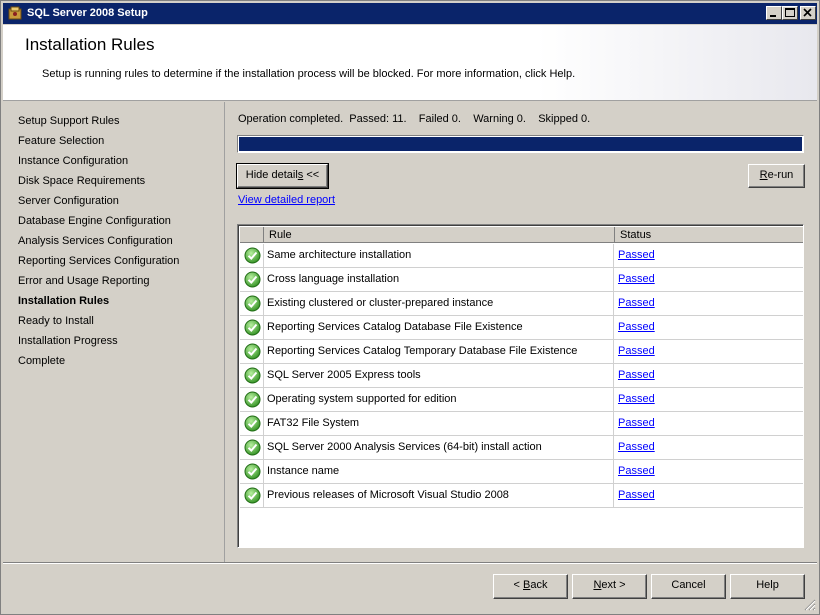 Image resolution: width=820 pixels, height=615 pixels. What do you see at coordinates (84, 281) in the screenshot?
I see `sidebar-step: Error and Usage Reporting` at bounding box center [84, 281].